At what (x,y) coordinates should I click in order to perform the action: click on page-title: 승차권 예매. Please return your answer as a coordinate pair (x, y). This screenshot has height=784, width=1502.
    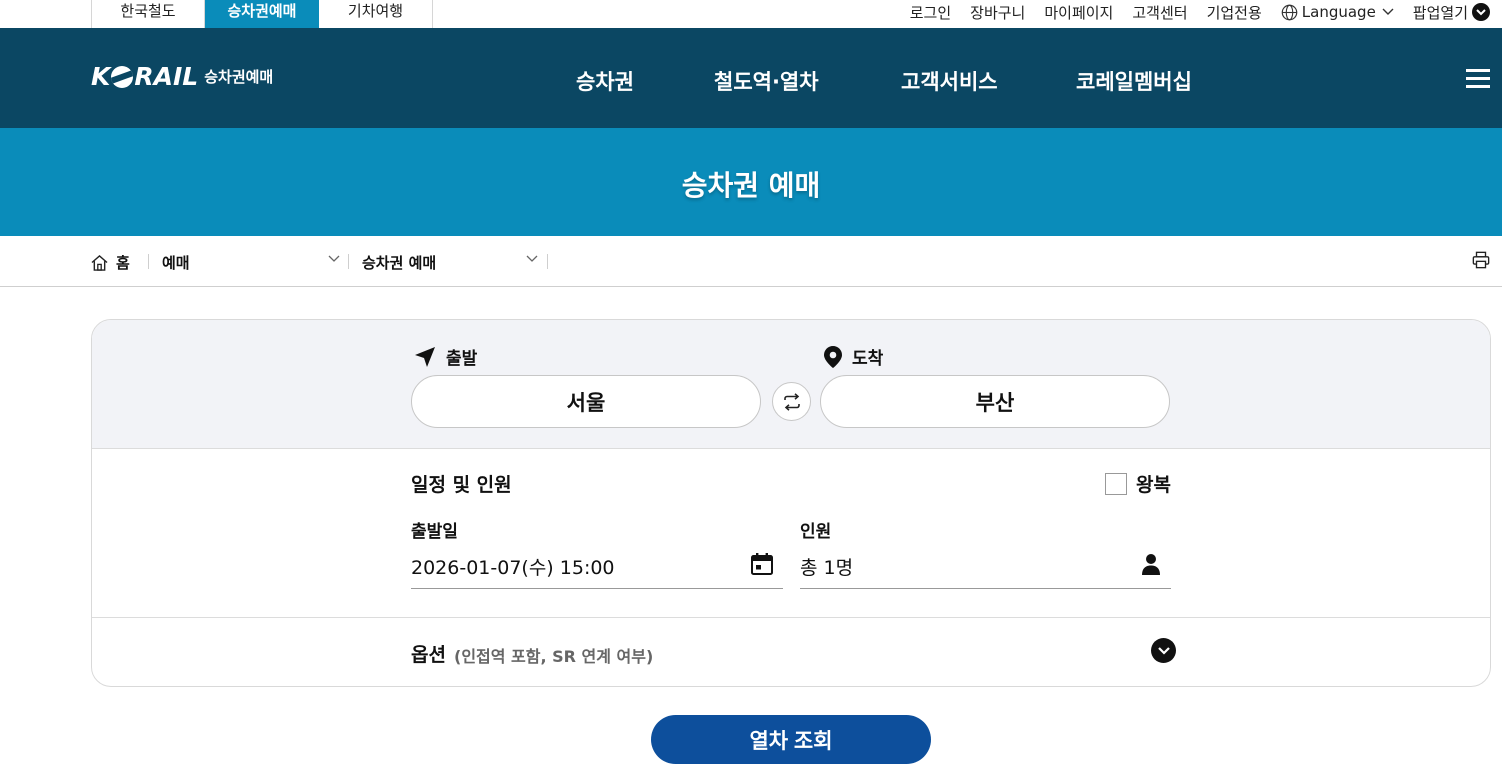
    Looking at the image, I should click on (751, 185).